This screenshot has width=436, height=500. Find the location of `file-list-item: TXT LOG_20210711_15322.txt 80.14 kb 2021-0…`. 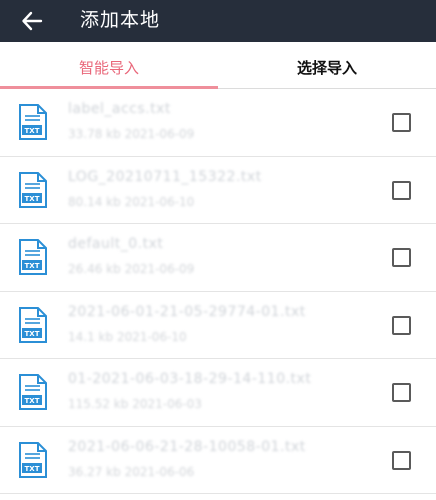

file-list-item: TXT LOG_20210711_15322.txt 80.14 kb 2021-0… is located at coordinates (218, 190).